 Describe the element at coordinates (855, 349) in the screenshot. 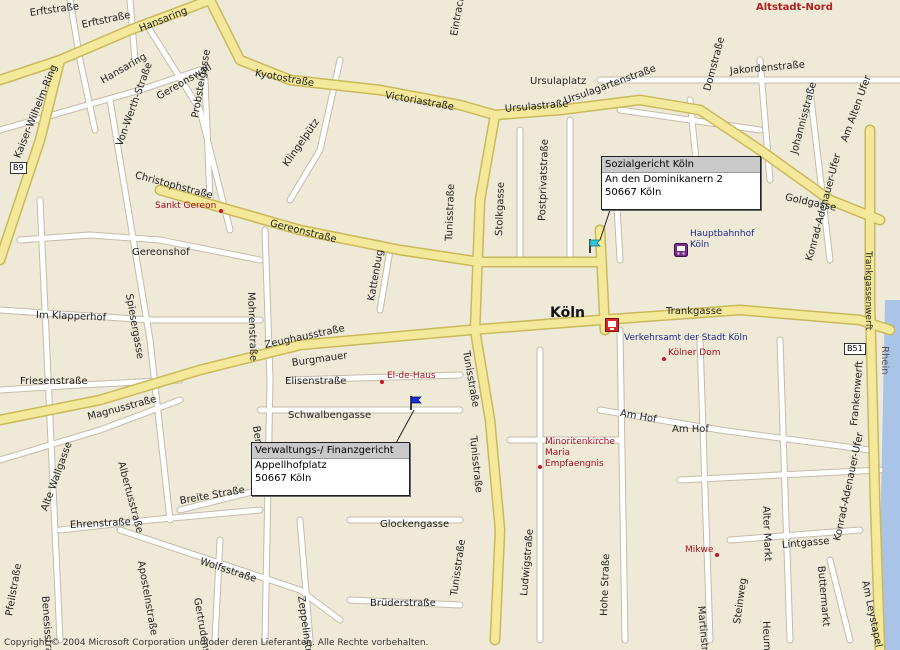

I see `route-shield-b51: B51` at that location.